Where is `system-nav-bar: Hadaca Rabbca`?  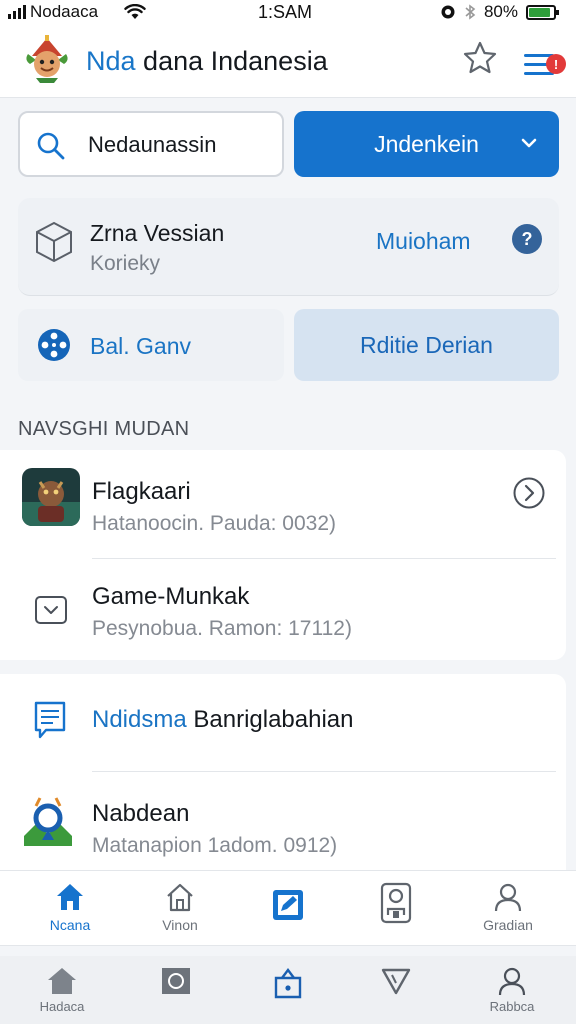 system-nav-bar: Hadaca Rabbca is located at coordinates (288, 990).